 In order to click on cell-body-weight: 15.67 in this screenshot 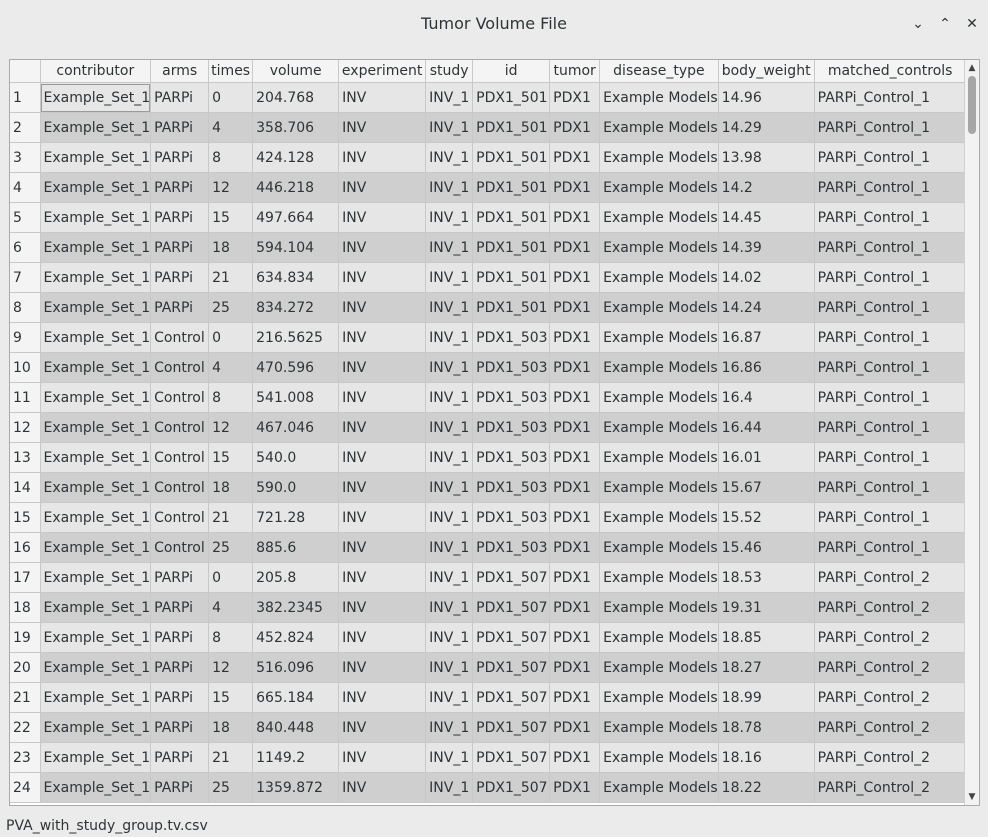, I will do `click(766, 487)`.